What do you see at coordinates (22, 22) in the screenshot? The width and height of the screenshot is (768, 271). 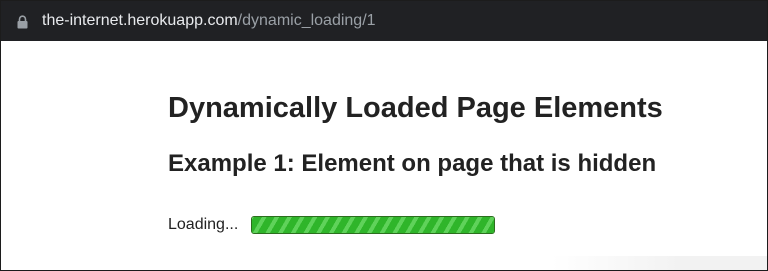 I see `lock-icon` at bounding box center [22, 22].